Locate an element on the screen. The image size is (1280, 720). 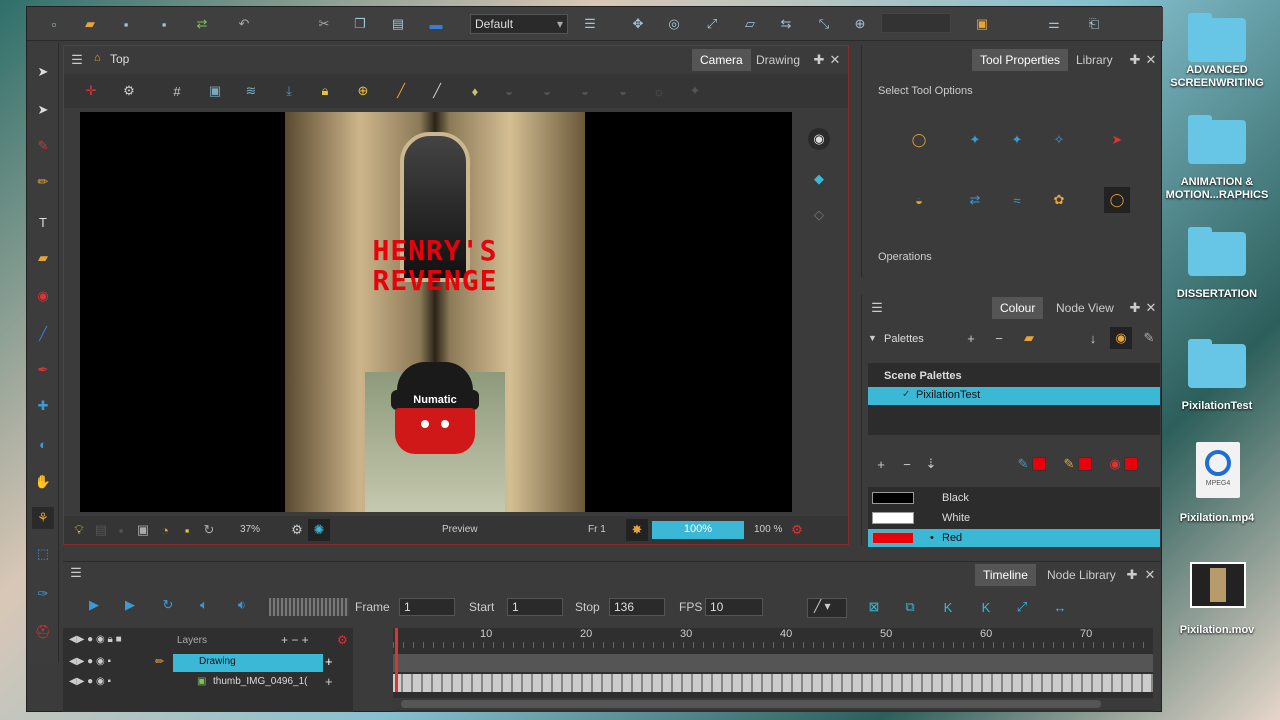
tab-node-library: Node Library is located at coordinates (1081, 575).